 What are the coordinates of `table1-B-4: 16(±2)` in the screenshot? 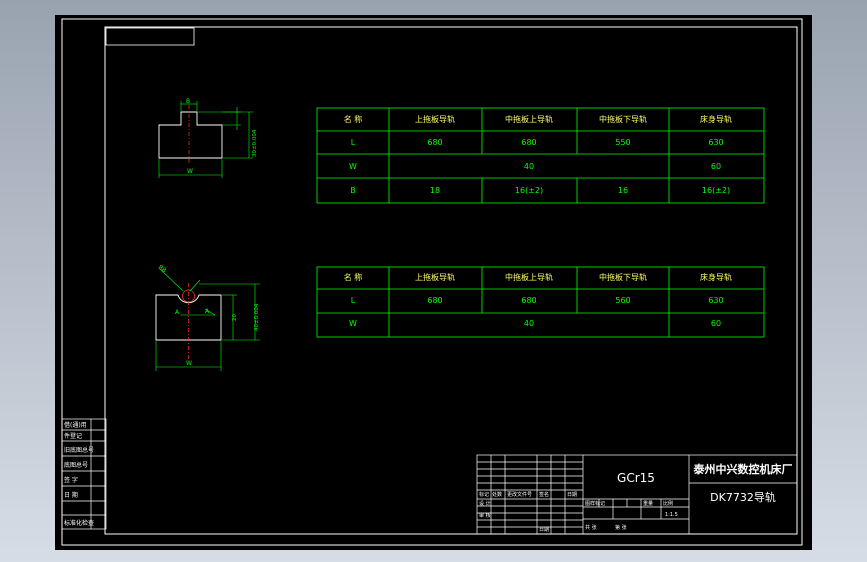 It's located at (716, 190).